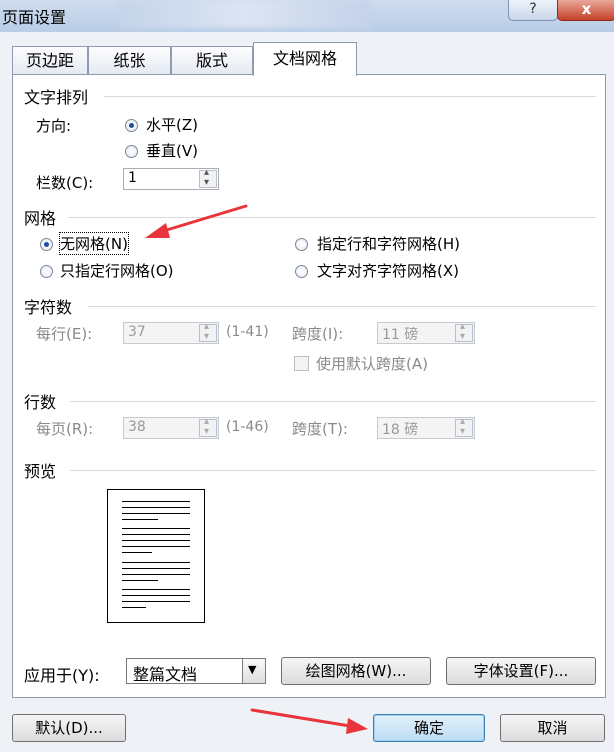 This screenshot has width=614, height=752. Describe the element at coordinates (301, 363) in the screenshot. I see `use-default-pitch-checkbox` at that location.